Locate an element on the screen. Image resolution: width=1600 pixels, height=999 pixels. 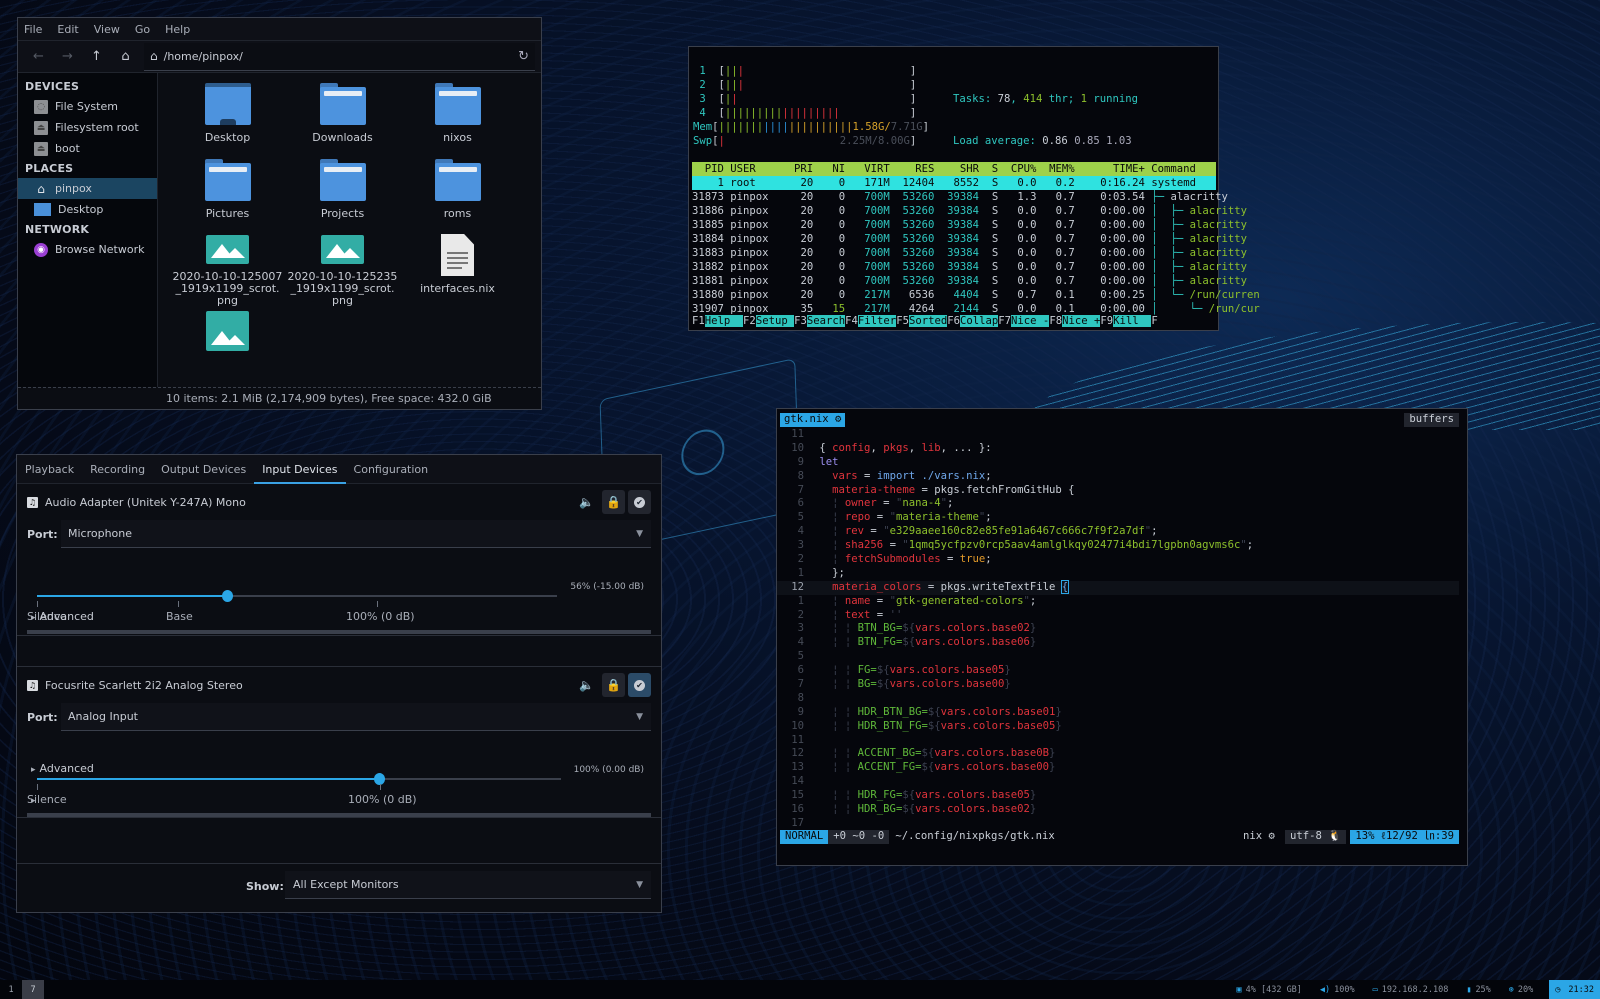
port-select: Analog Input ▼ is located at coordinates (356, 717).